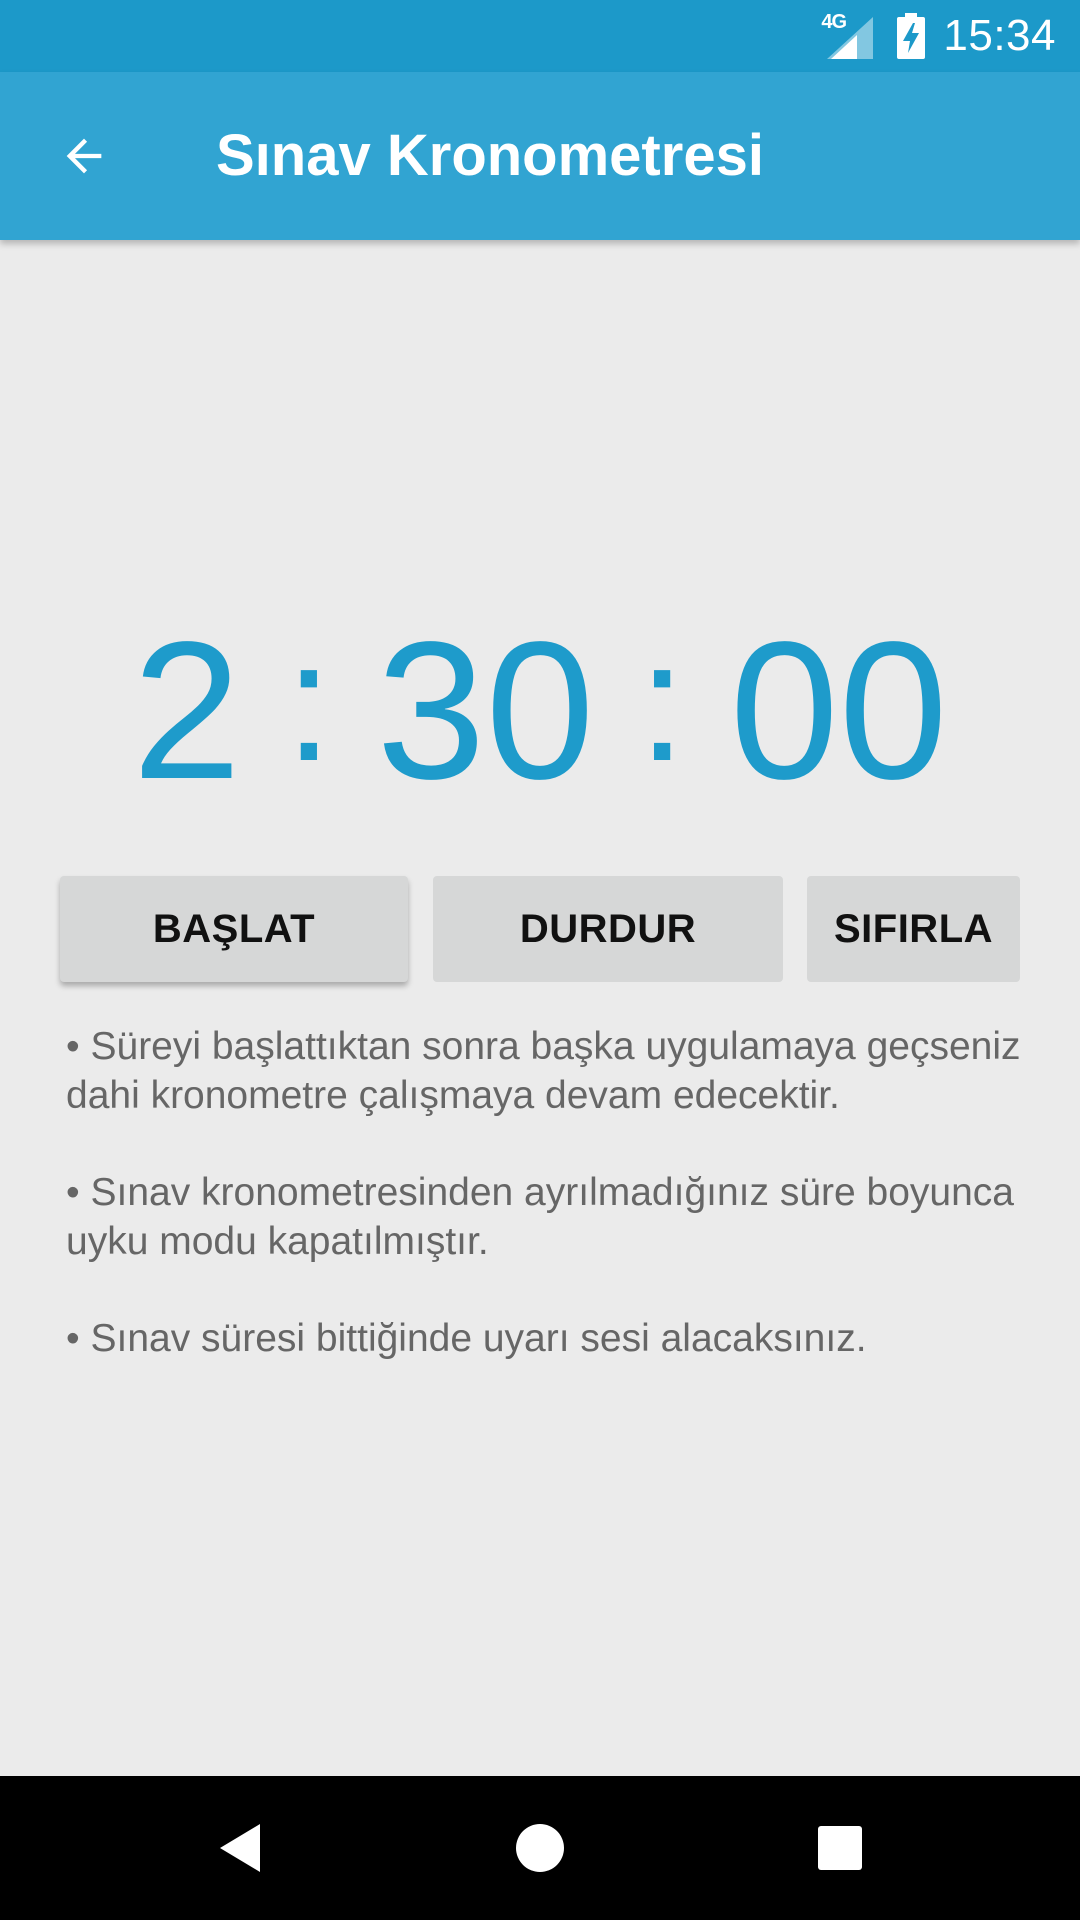  I want to click on timer-minutes: 30, so click(485, 710).